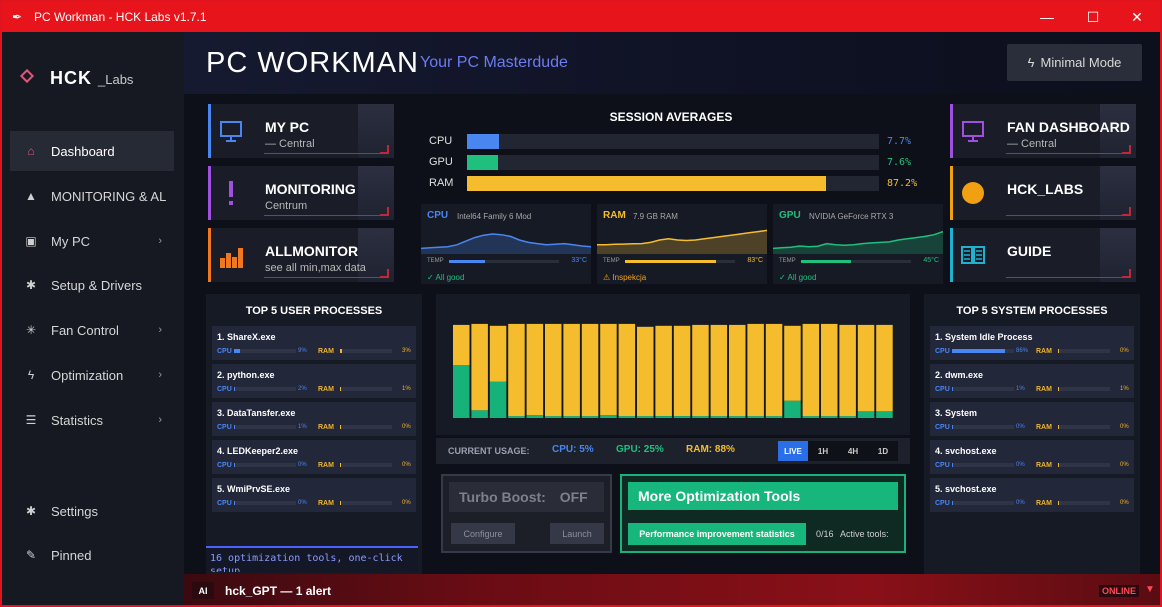 The width and height of the screenshot is (1162, 607). What do you see at coordinates (763, 496) in the screenshot?
I see `more-optimization-button: More Optimization Tools` at bounding box center [763, 496].